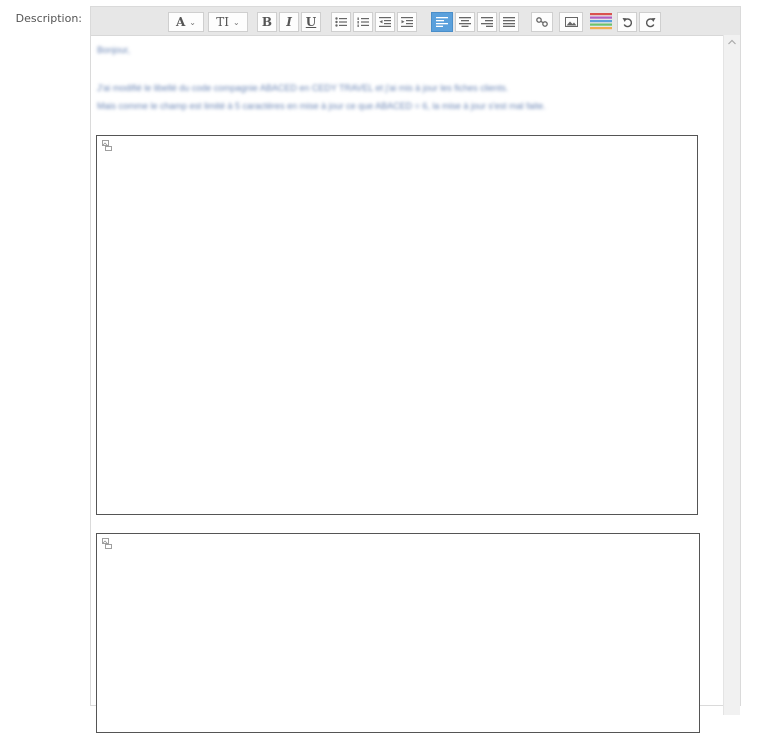 The image size is (783, 733). I want to click on justify-icon, so click(509, 22).